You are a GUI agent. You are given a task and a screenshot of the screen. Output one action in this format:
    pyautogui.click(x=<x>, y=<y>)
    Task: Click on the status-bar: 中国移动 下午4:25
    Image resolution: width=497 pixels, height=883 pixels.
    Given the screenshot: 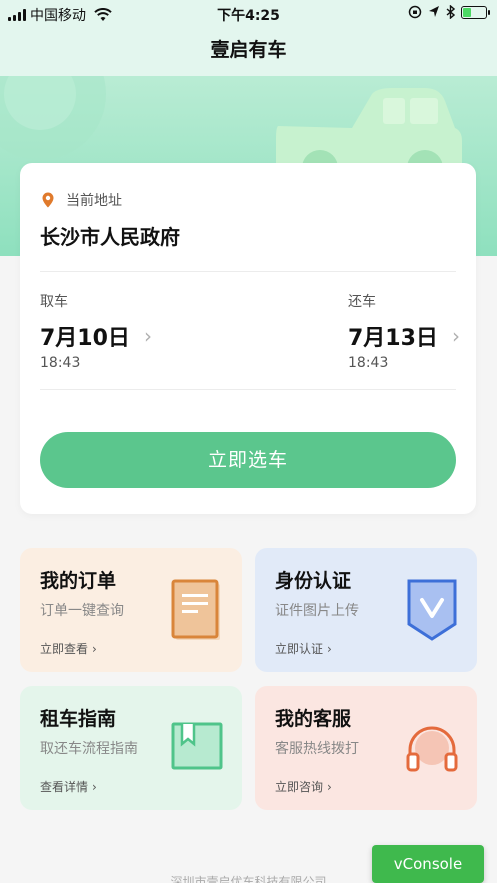 What is the action you would take?
    pyautogui.click(x=248, y=14)
    